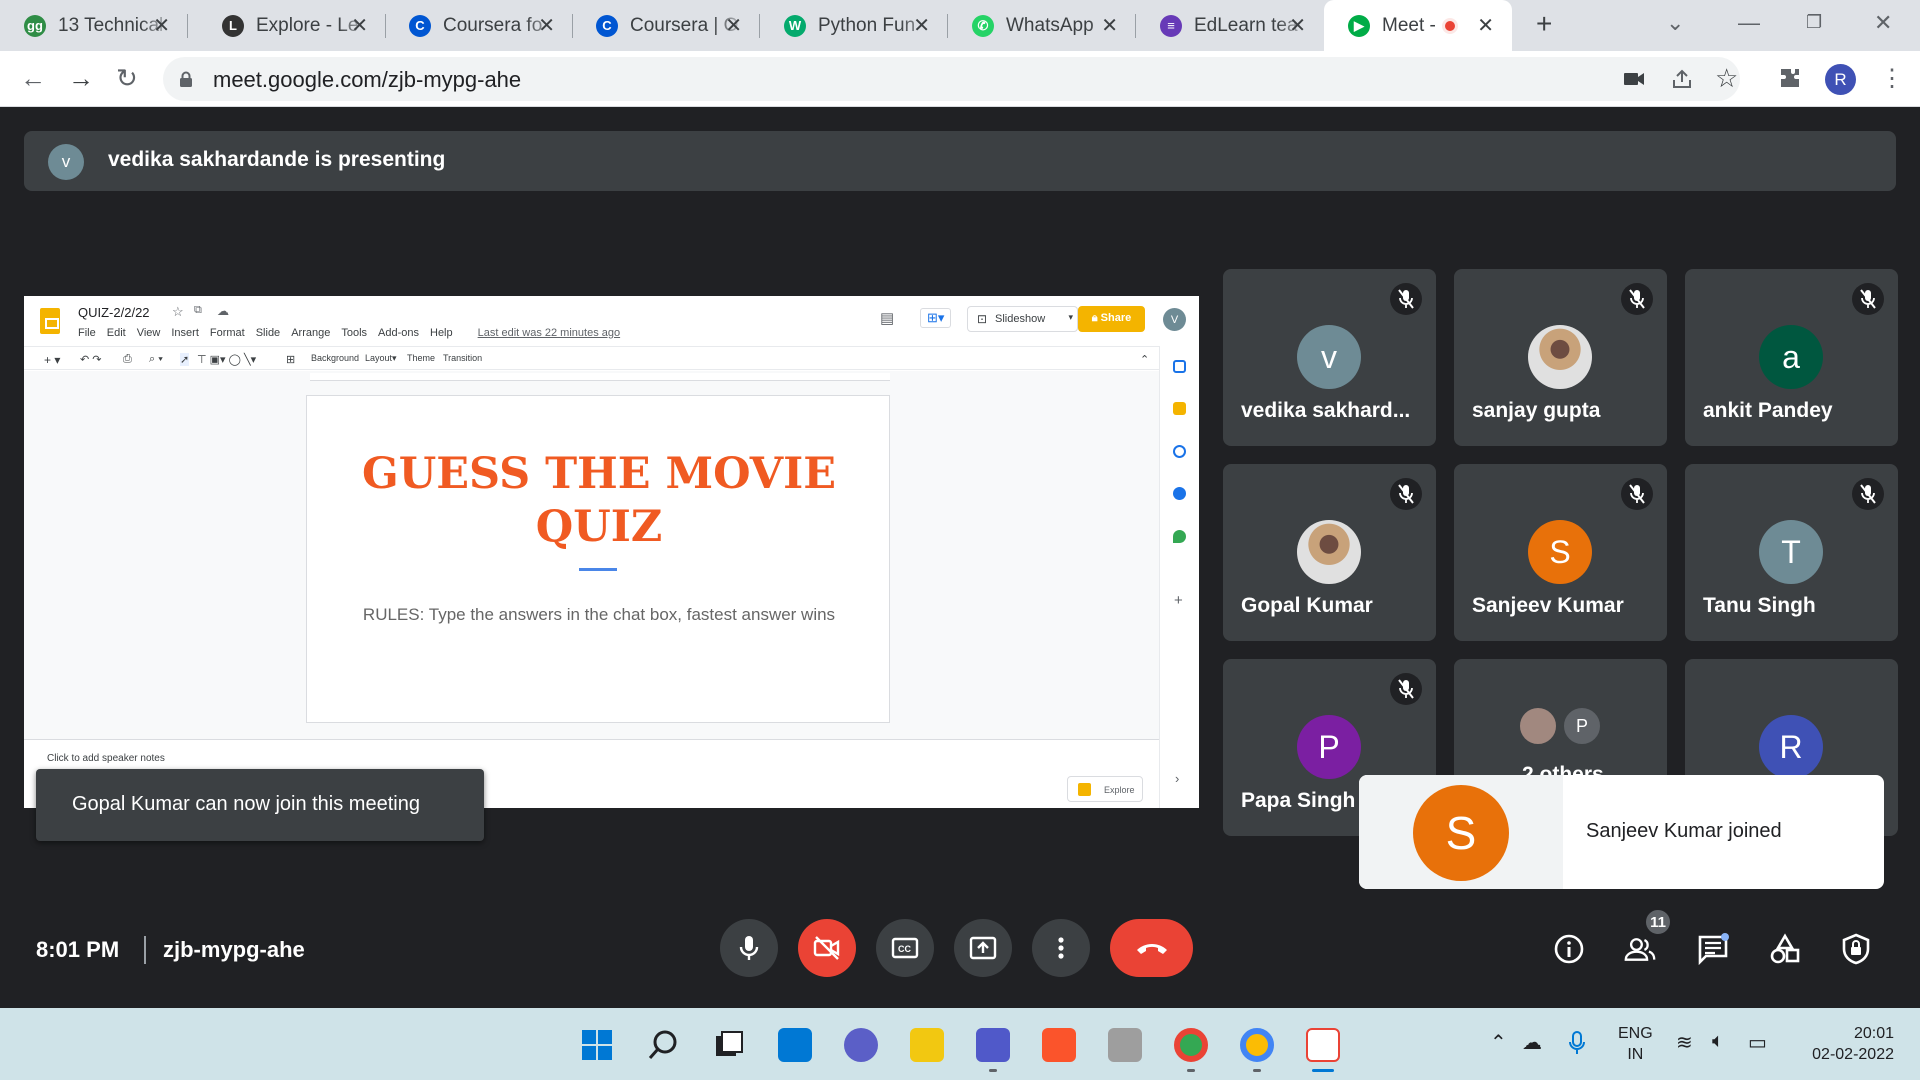  Describe the element at coordinates (983, 948) in the screenshot. I see `present-now-button` at that location.